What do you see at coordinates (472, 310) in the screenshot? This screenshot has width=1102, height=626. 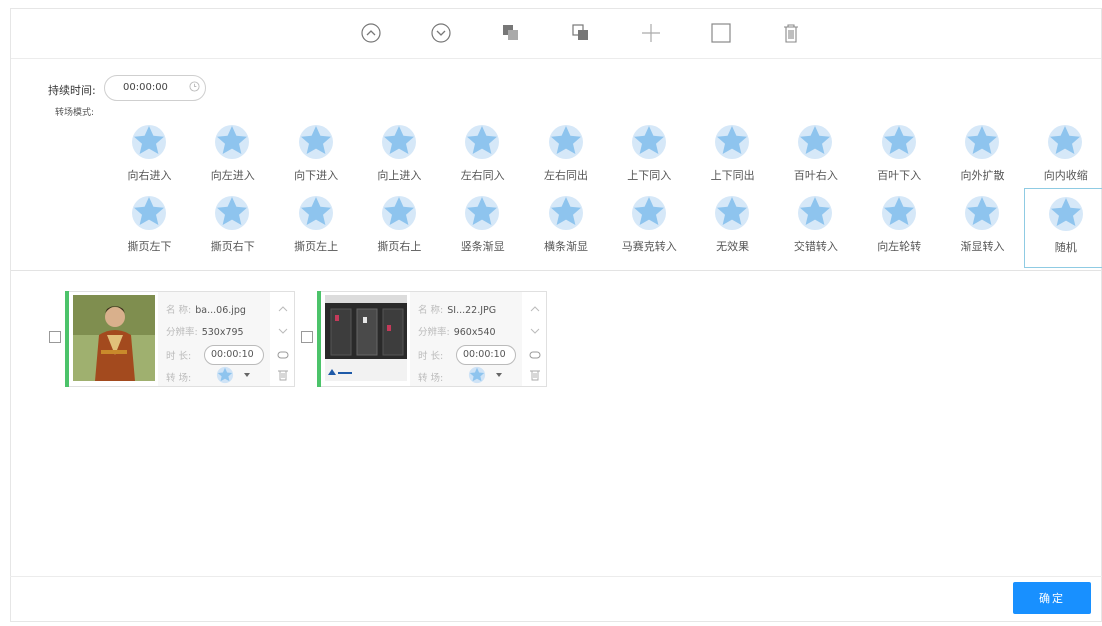 I see `item-name: SI...22.JPG` at bounding box center [472, 310].